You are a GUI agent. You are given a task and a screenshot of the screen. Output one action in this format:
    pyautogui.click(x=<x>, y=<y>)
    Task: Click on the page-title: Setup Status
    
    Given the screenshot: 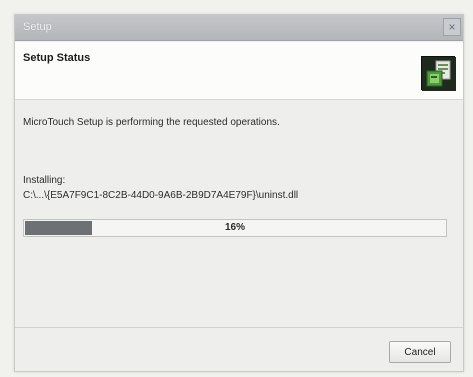 What is the action you would take?
    pyautogui.click(x=57, y=58)
    